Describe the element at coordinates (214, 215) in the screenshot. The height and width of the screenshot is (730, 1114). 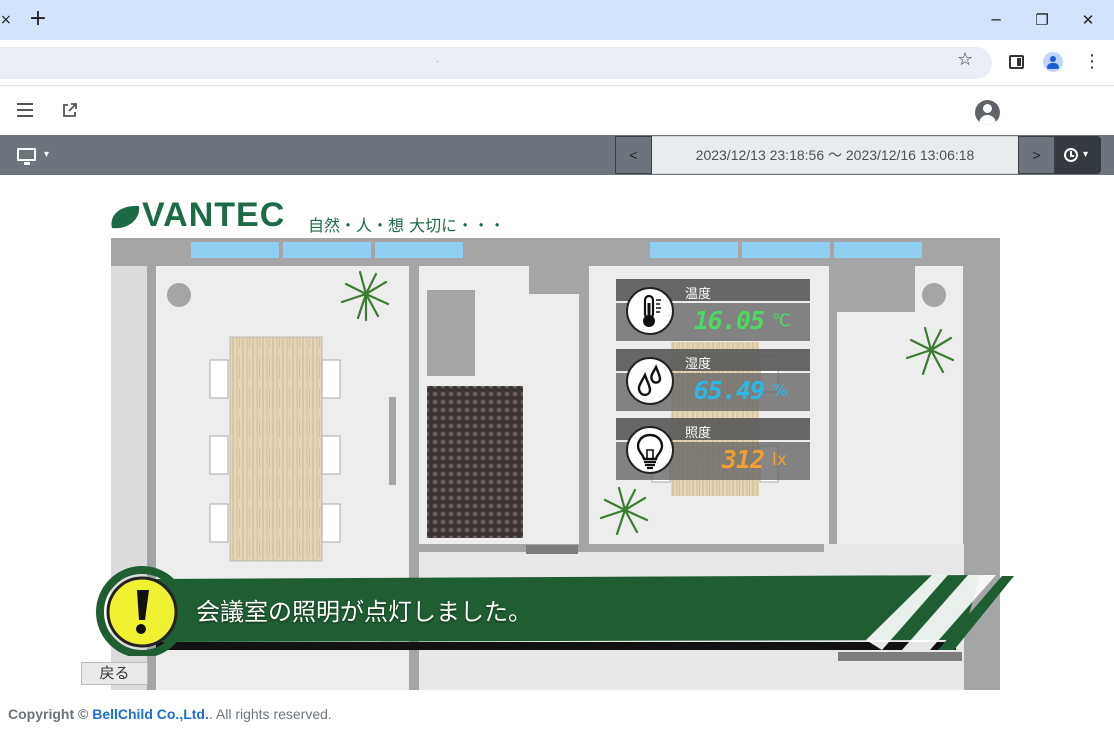
I see `logo-wordmark: VANTEC` at that location.